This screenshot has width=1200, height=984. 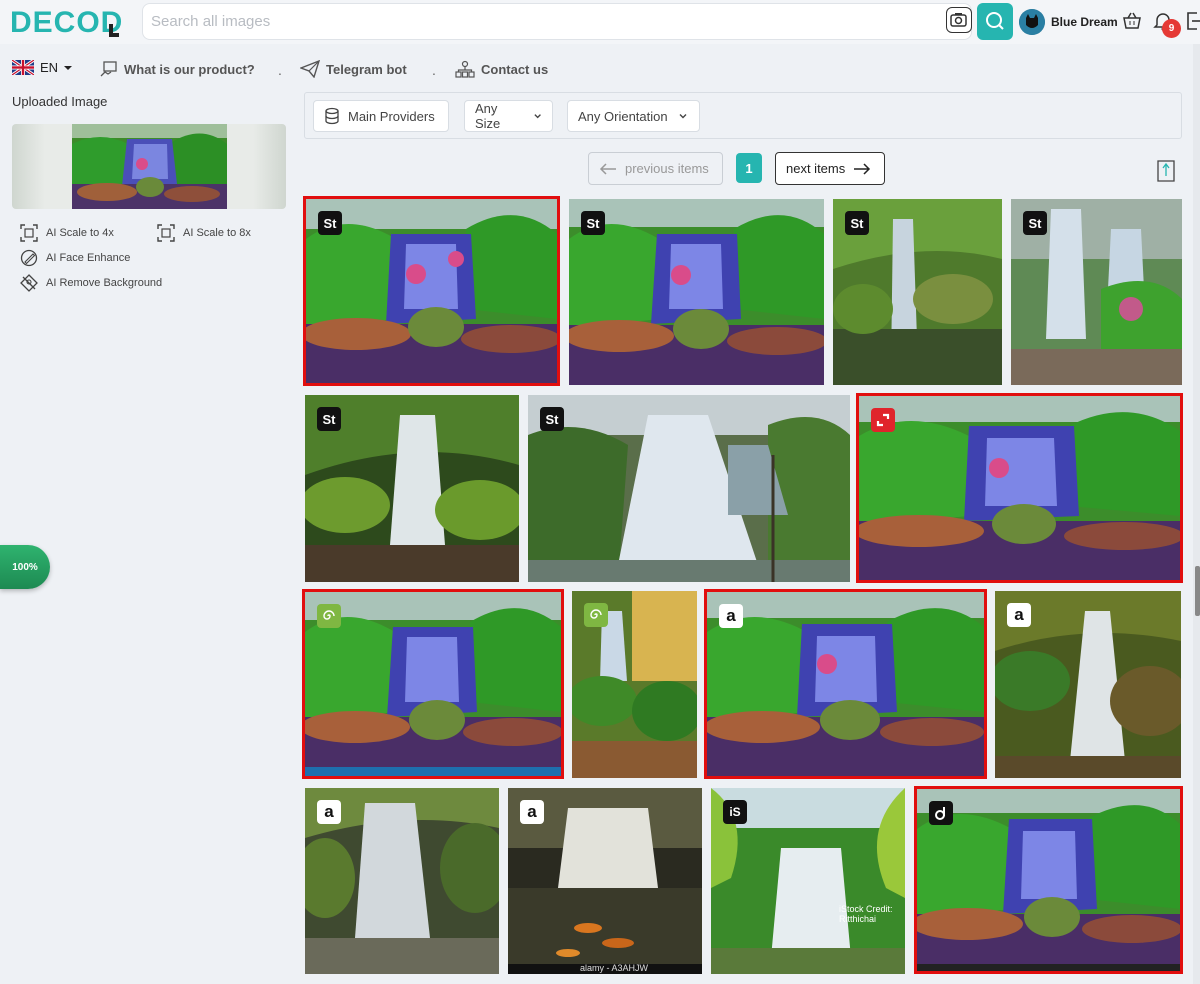 What do you see at coordinates (749, 168) in the screenshot?
I see `current-page-number: 1` at bounding box center [749, 168].